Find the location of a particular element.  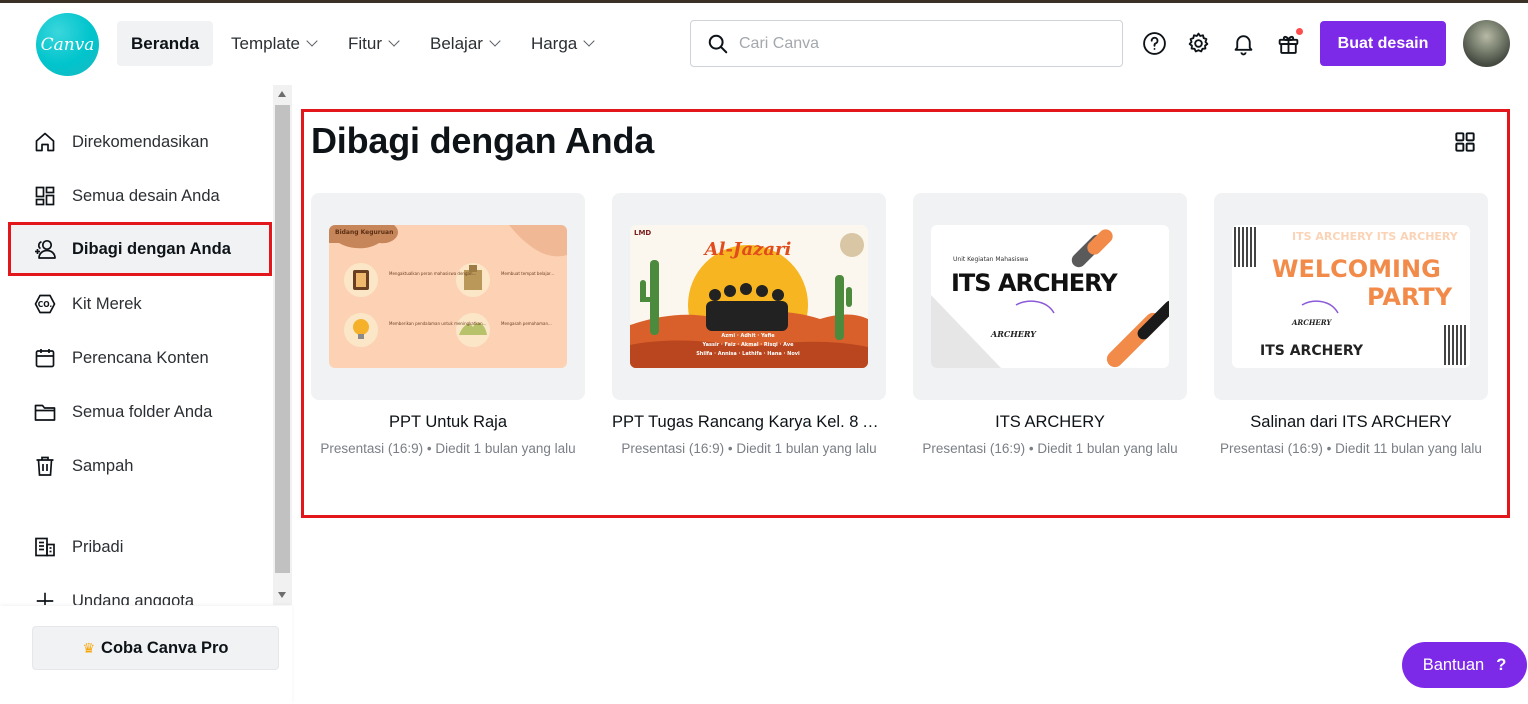

question-mark-icon: ? is located at coordinates (1501, 664).